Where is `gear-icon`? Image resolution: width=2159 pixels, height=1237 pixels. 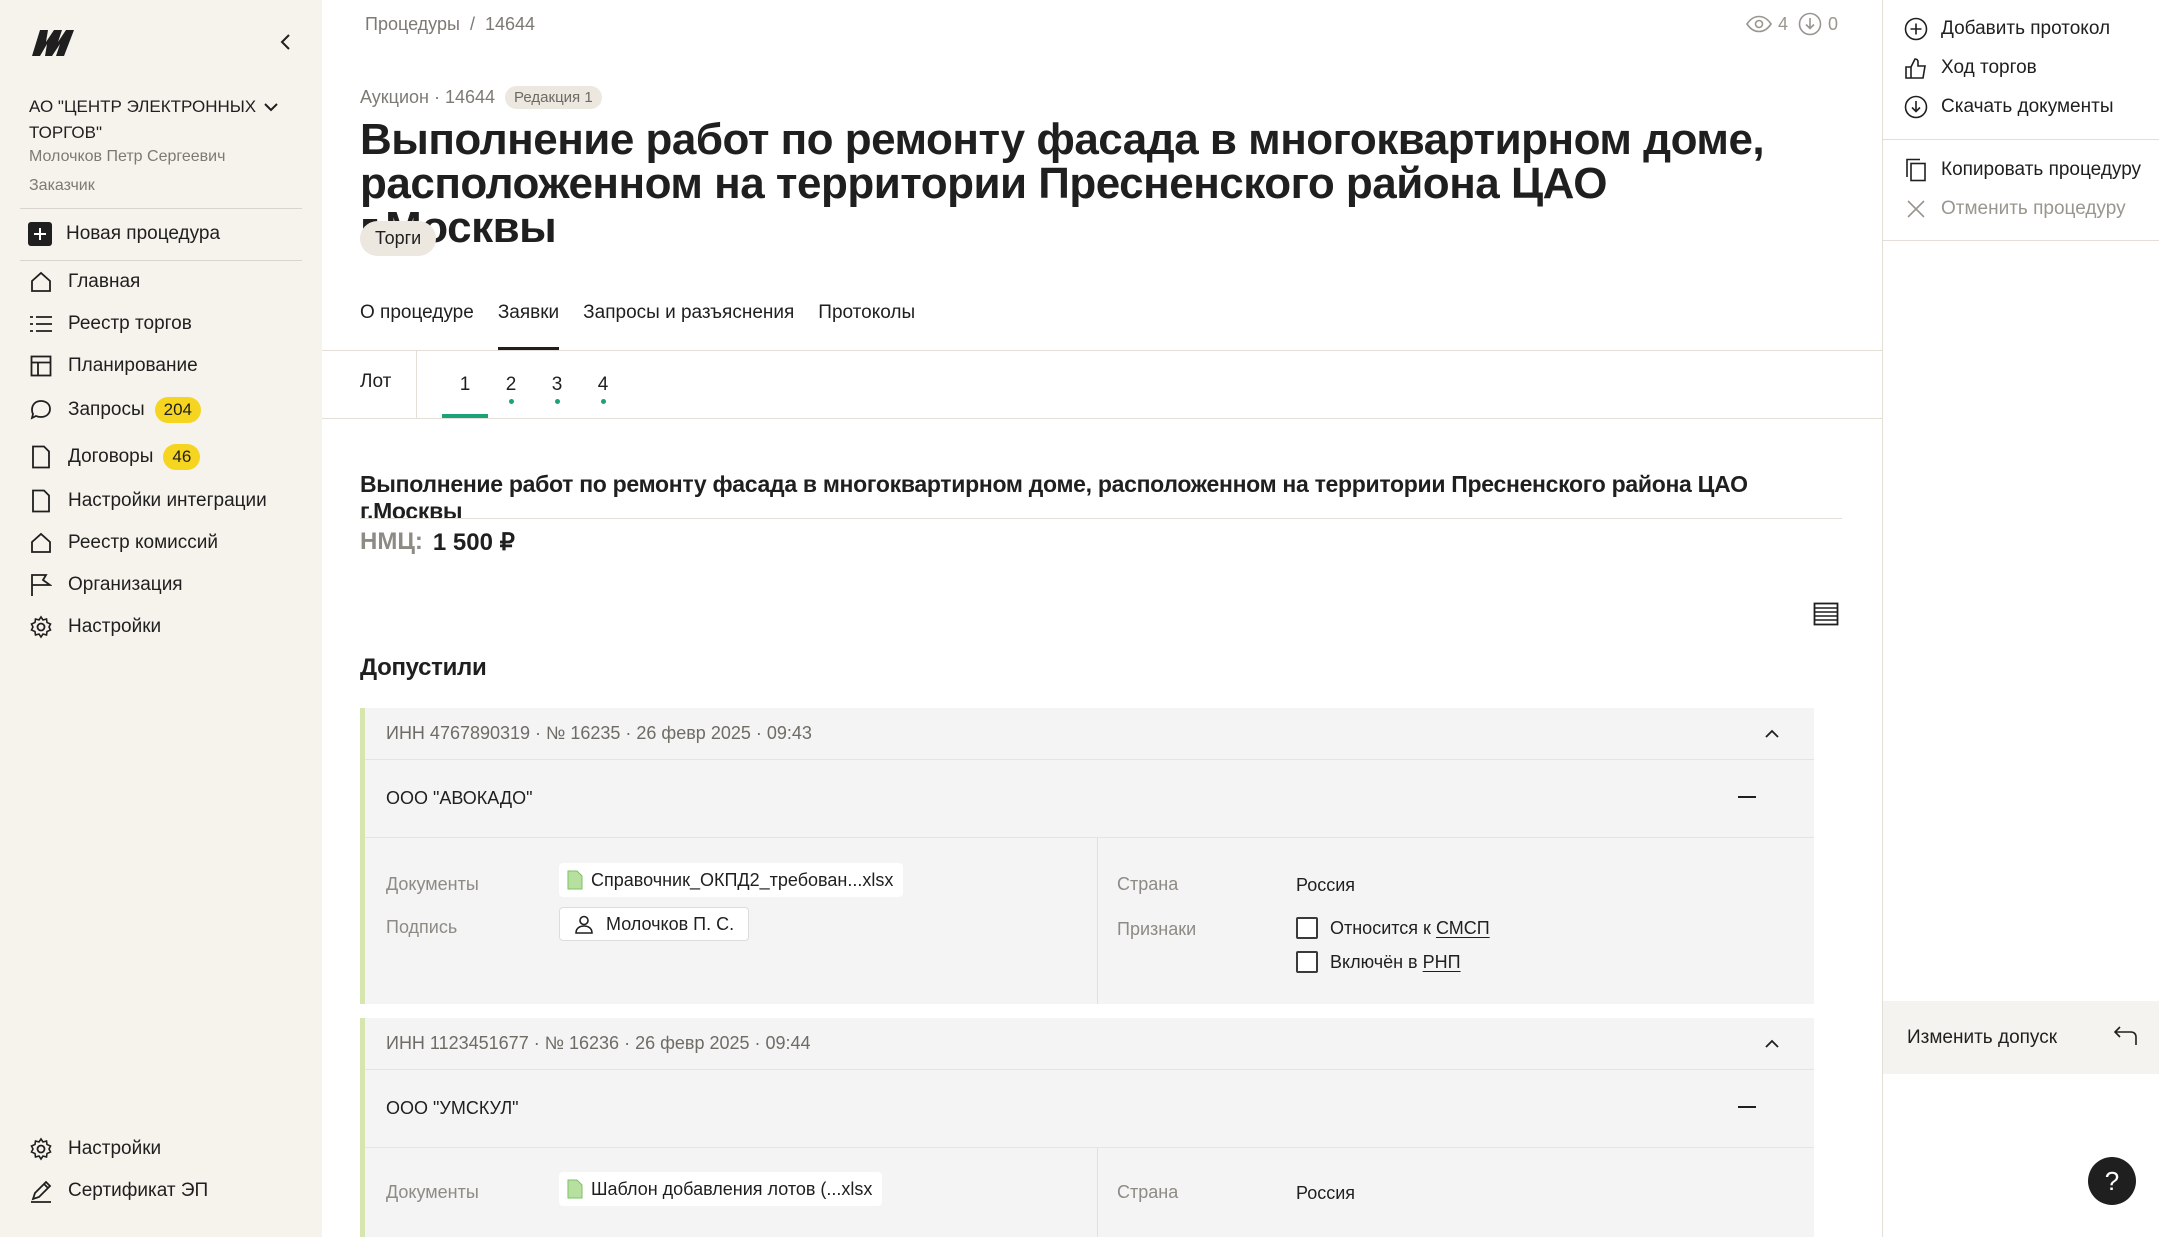
gear-icon is located at coordinates (41, 1149).